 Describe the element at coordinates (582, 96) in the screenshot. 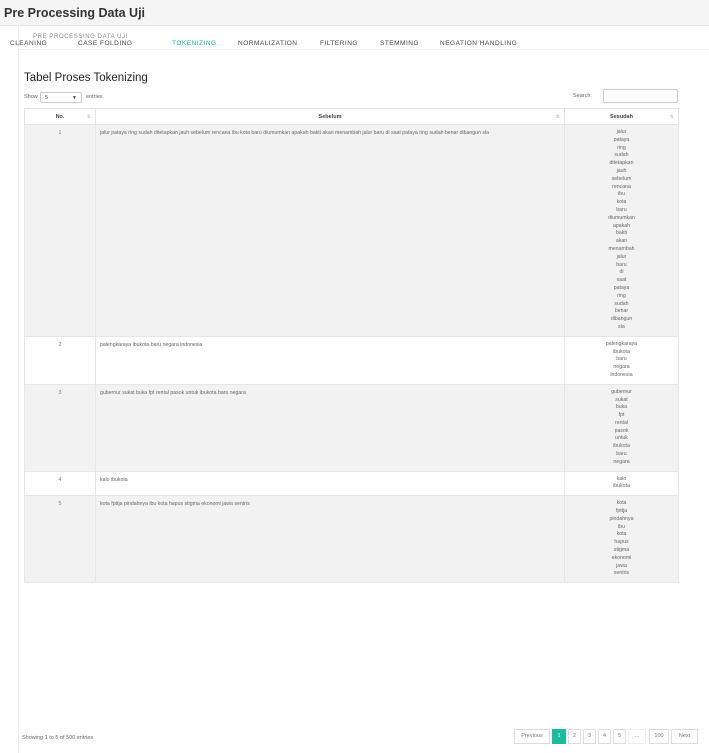

I see `search-label: Search:` at that location.